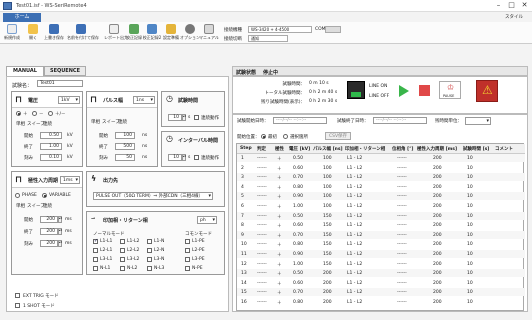 This screenshot has width=532, height=320. What do you see at coordinates (524, 5) in the screenshot?
I see `close-button: ✕` at bounding box center [524, 5].